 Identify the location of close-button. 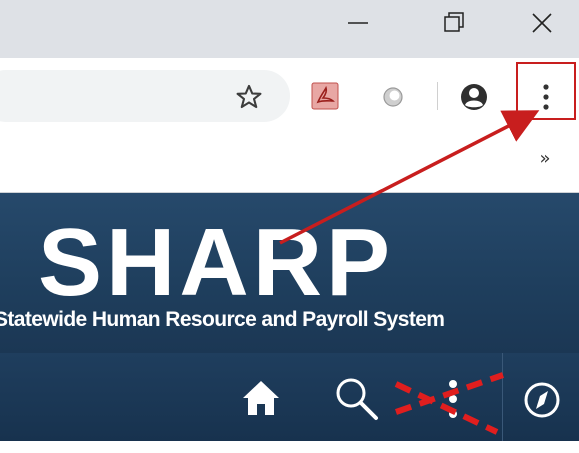
(538, 23).